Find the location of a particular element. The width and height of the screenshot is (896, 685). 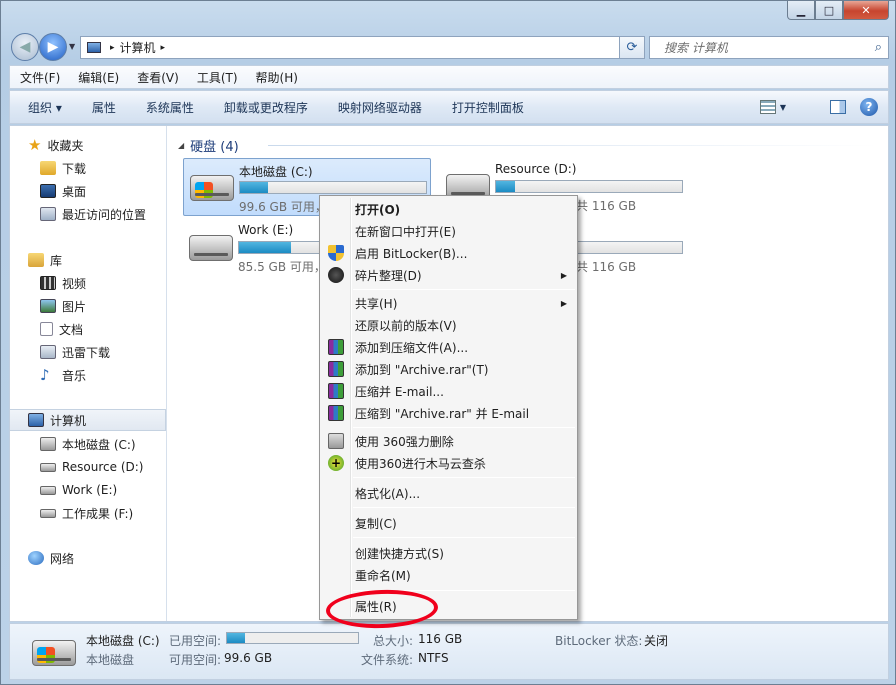

menu-item-copy: 复制(C) is located at coordinates (448, 523).